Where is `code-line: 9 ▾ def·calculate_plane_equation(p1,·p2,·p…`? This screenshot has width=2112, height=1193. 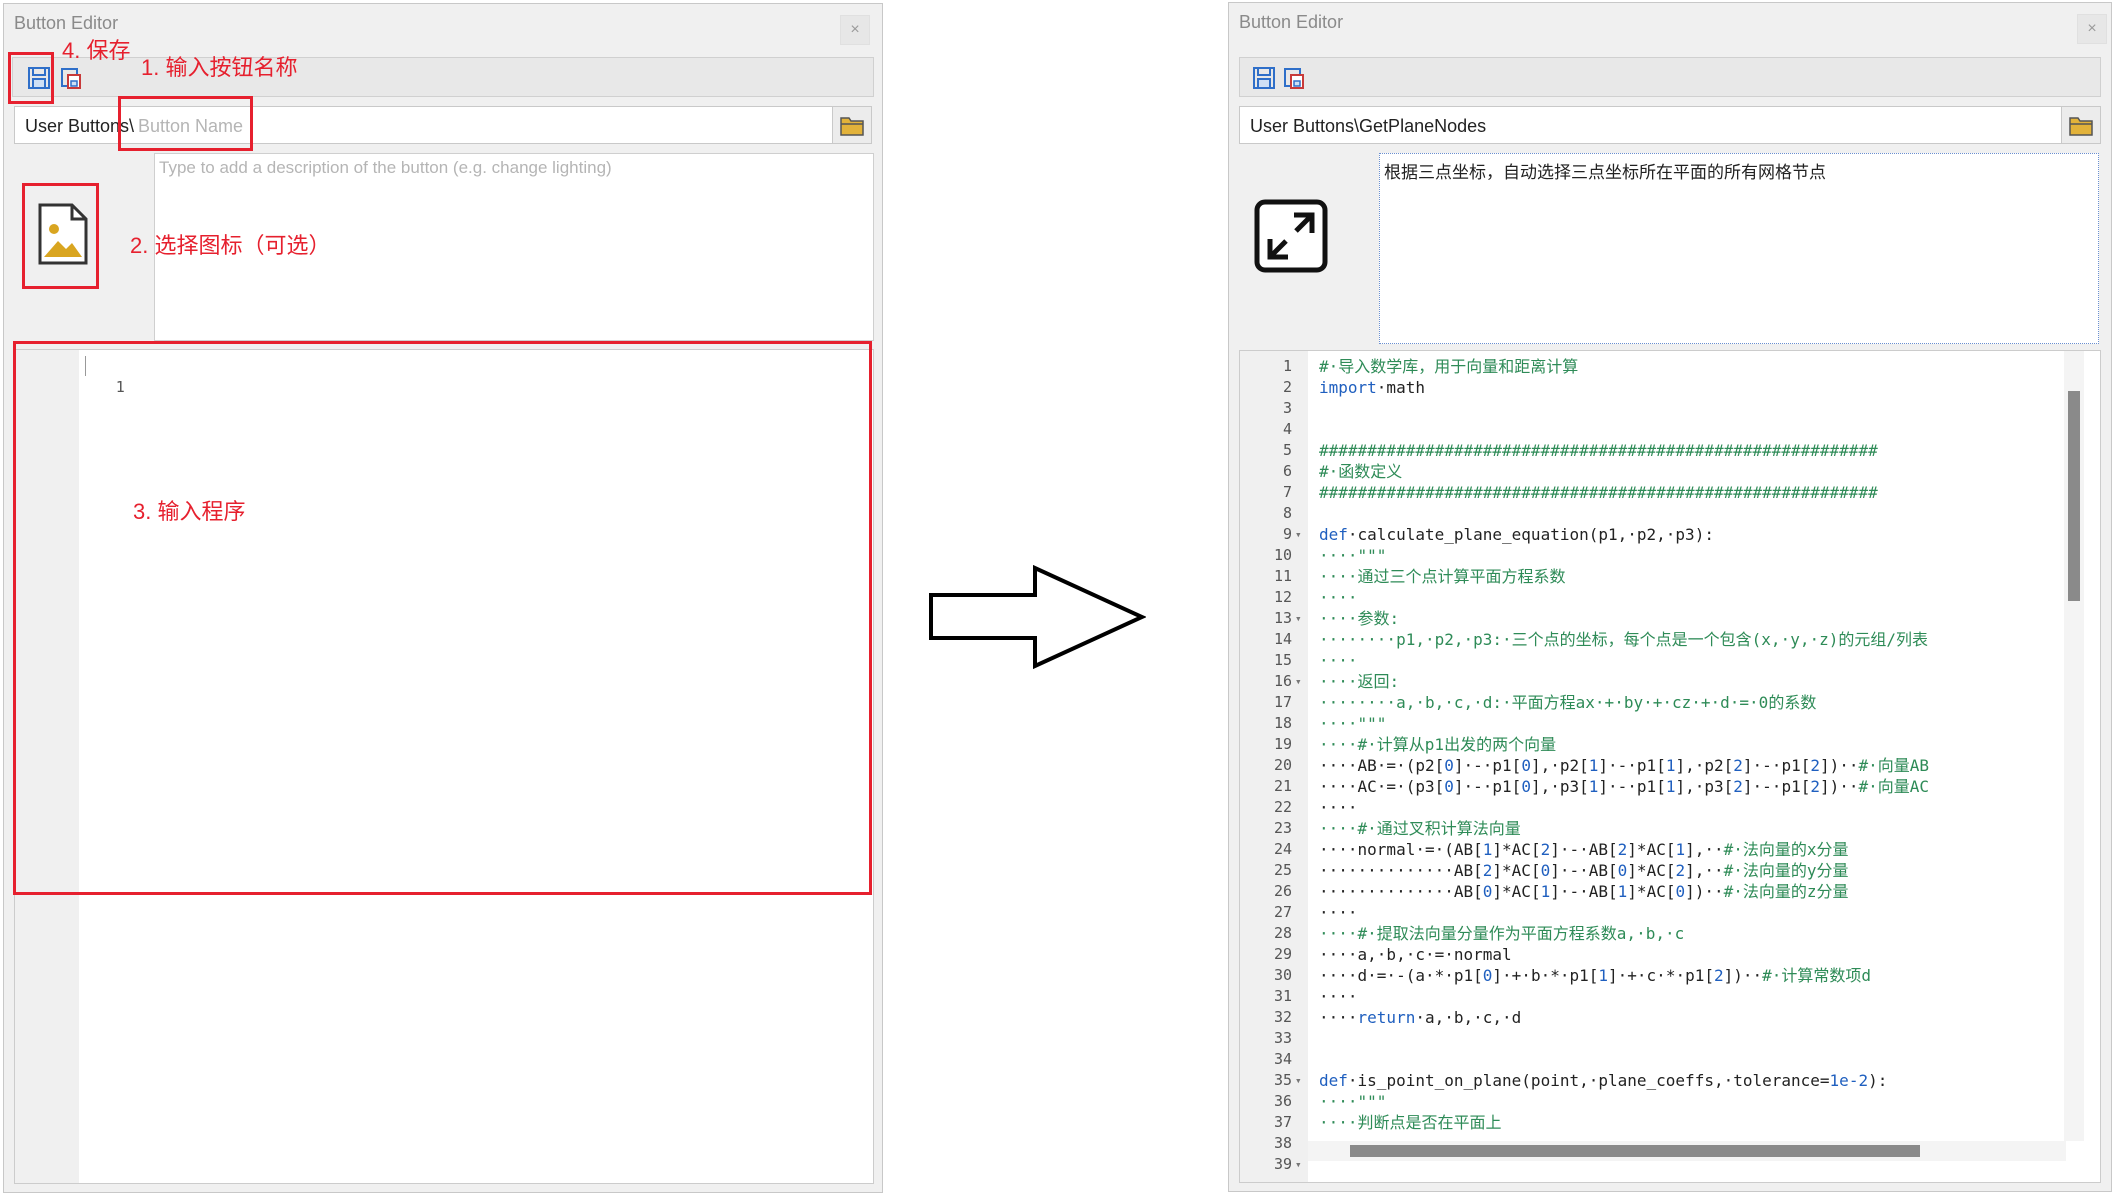 code-line: 9 ▾ def·calculate_plane_equation(p1,·p2,·p… is located at coordinates (1650, 534).